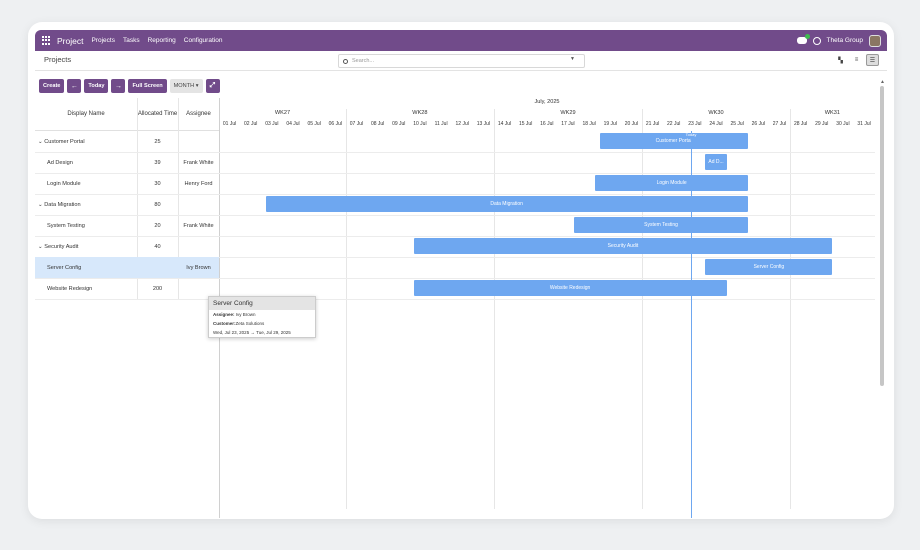  What do you see at coordinates (758, 124) in the screenshot?
I see `day-label: 26 Jul` at bounding box center [758, 124].